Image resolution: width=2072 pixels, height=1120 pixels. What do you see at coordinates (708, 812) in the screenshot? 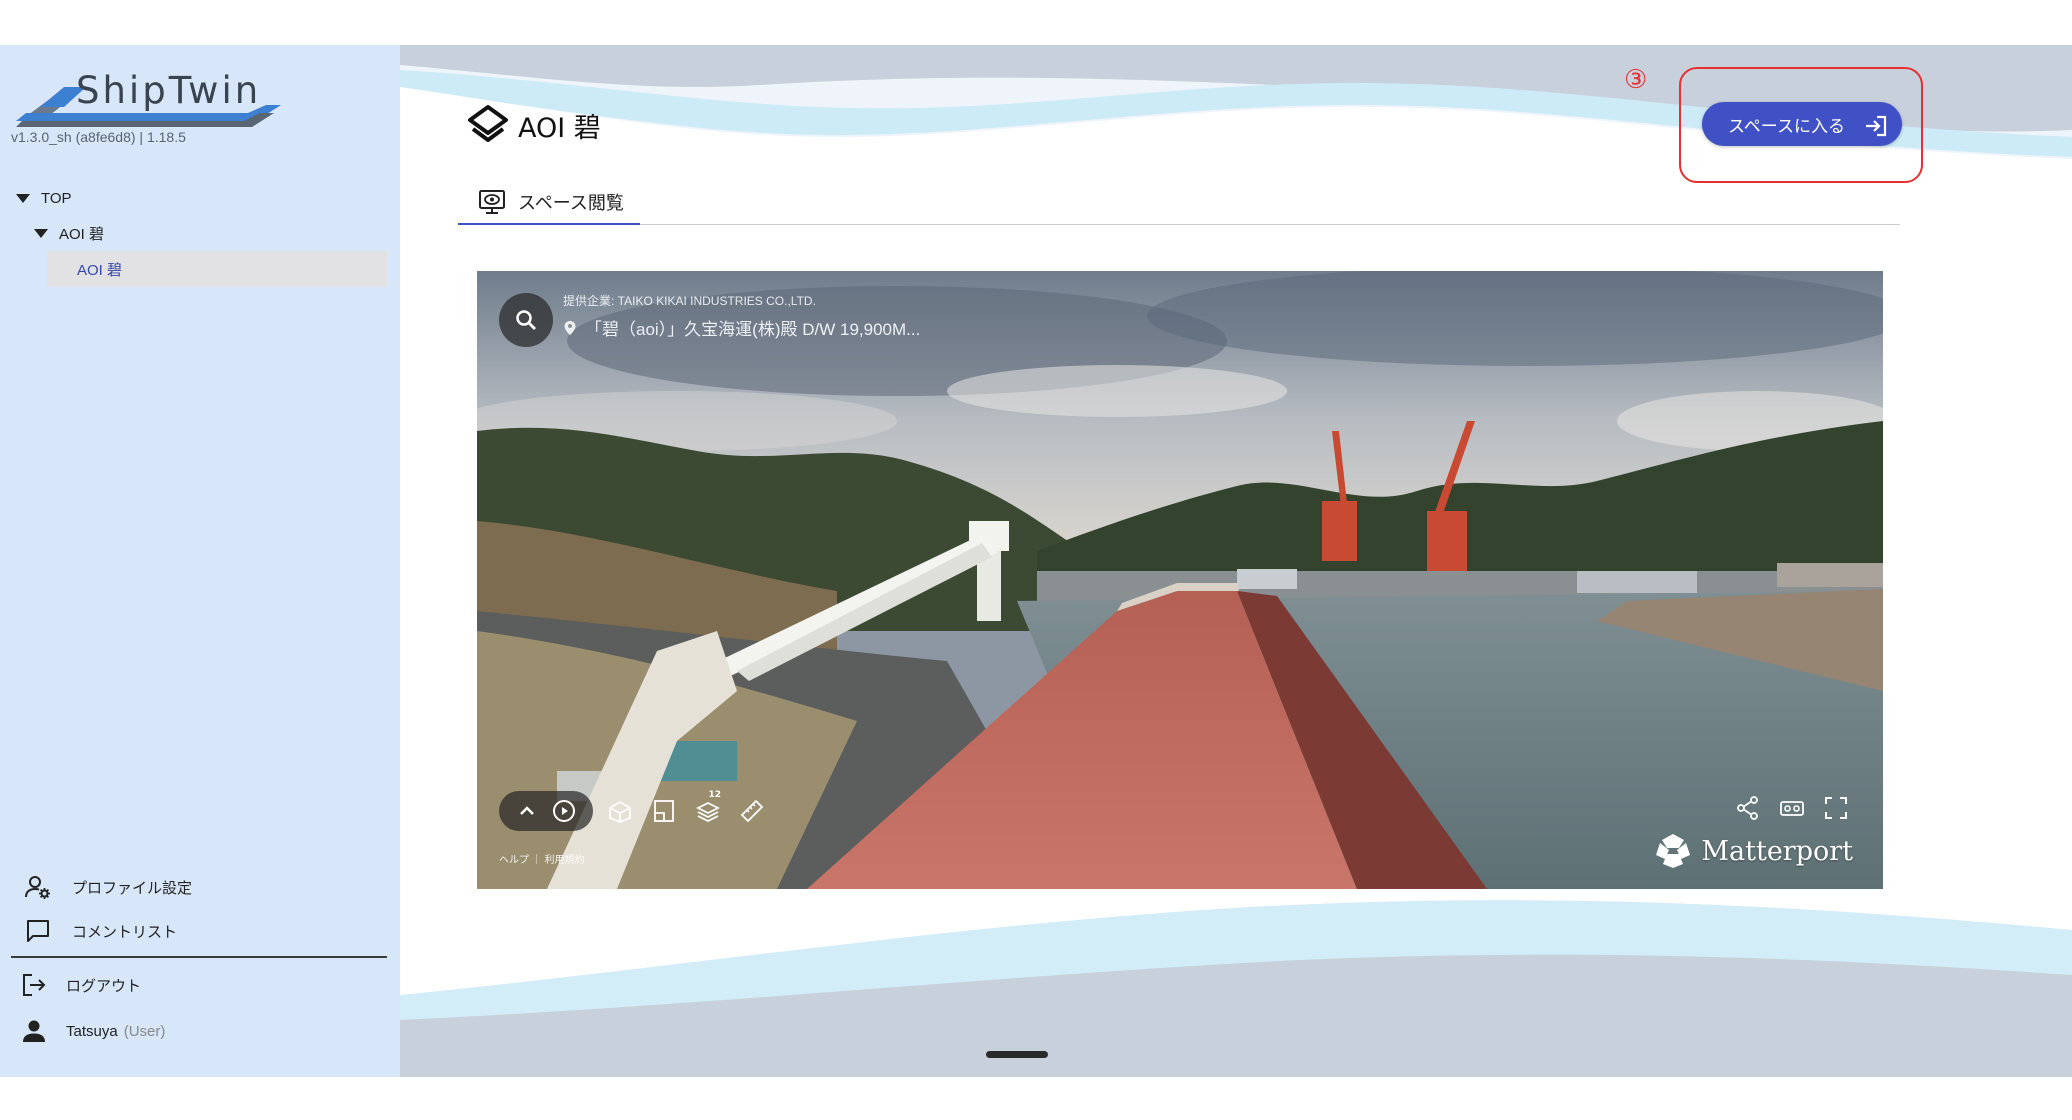
I see `stack-icon` at bounding box center [708, 812].